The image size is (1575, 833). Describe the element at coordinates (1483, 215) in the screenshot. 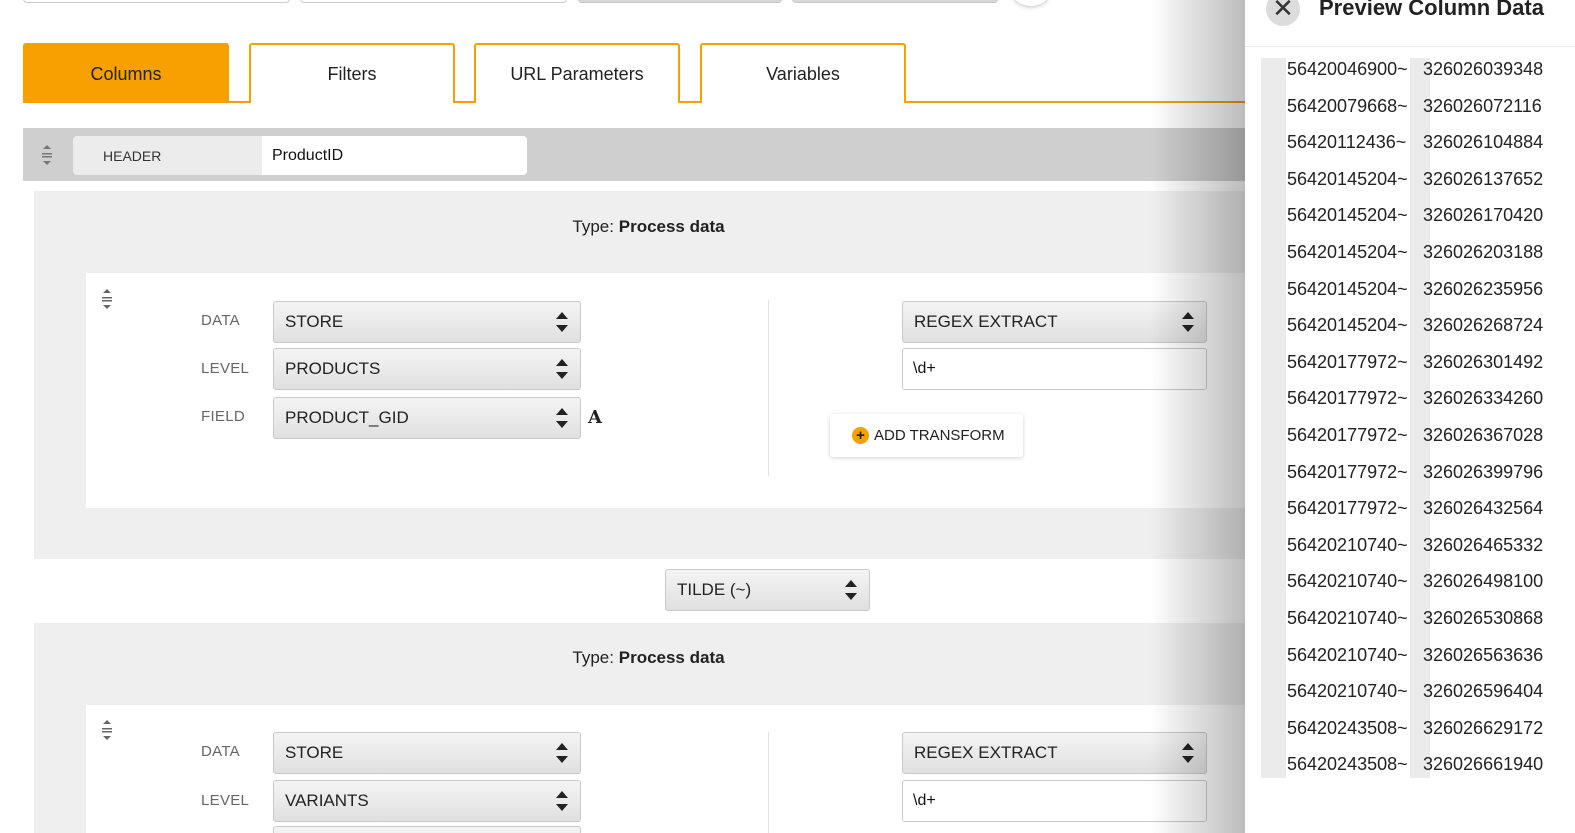

I see `preview-cell-2: 326026170420` at that location.